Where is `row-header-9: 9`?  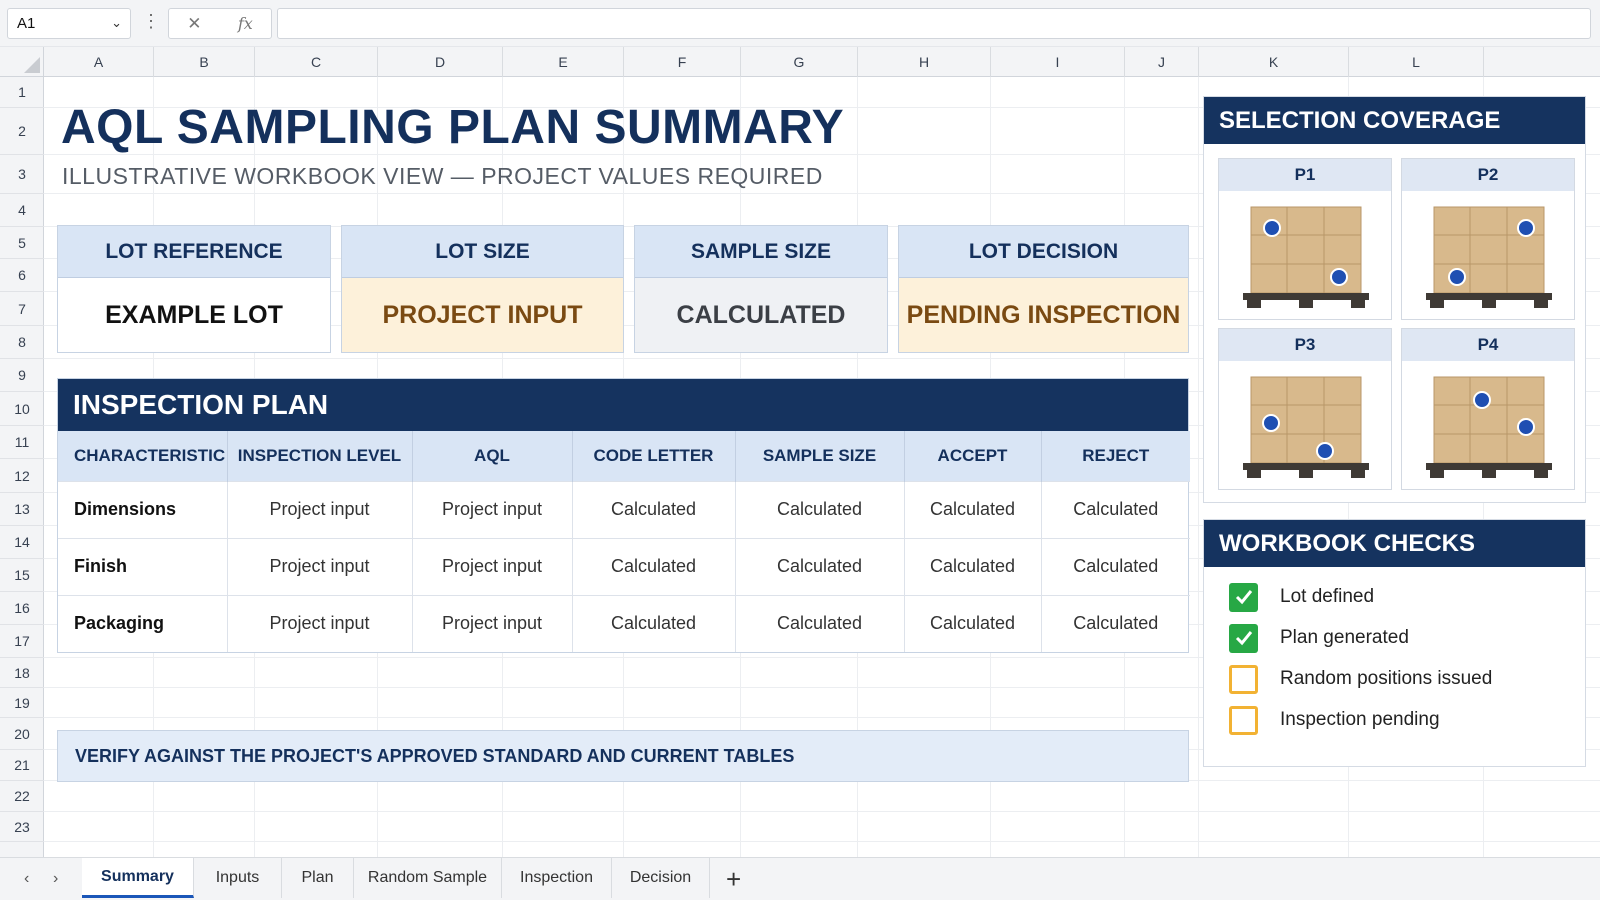
row-header-9: 9 is located at coordinates (22, 375).